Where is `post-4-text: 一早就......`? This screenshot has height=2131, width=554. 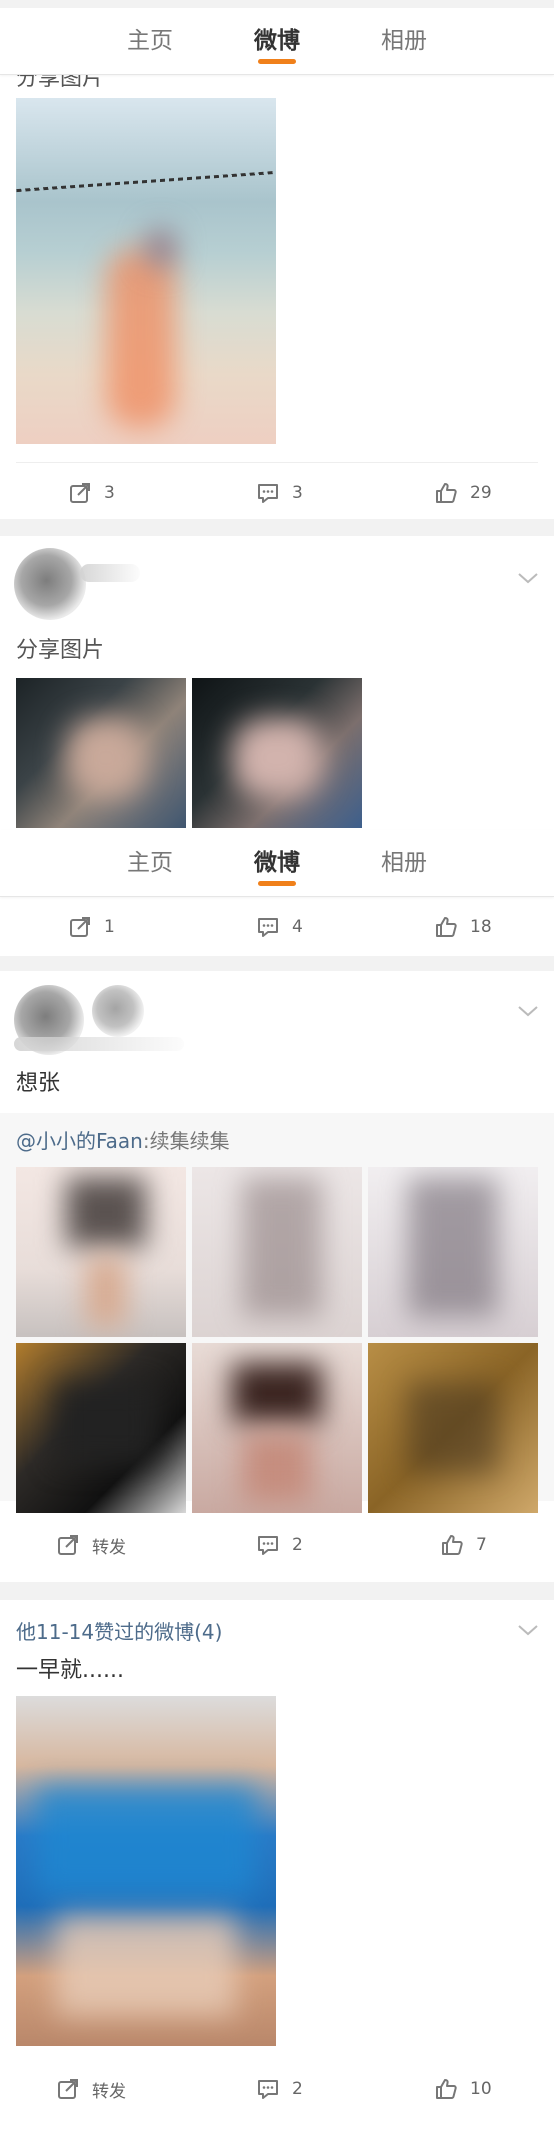
post-4-text: 一早就...... is located at coordinates (70, 1670).